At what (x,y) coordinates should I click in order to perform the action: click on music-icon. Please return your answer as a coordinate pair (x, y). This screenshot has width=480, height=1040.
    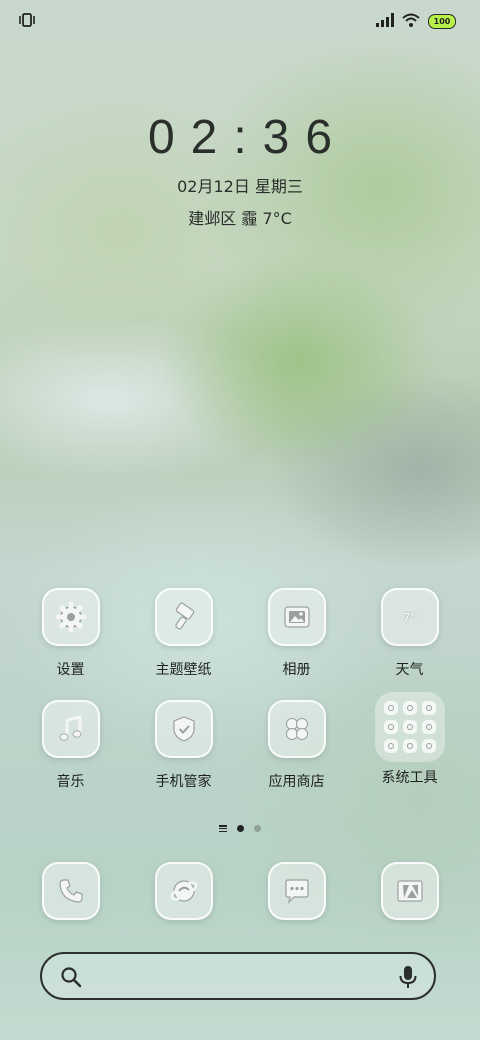
    Looking at the image, I should click on (70, 729).